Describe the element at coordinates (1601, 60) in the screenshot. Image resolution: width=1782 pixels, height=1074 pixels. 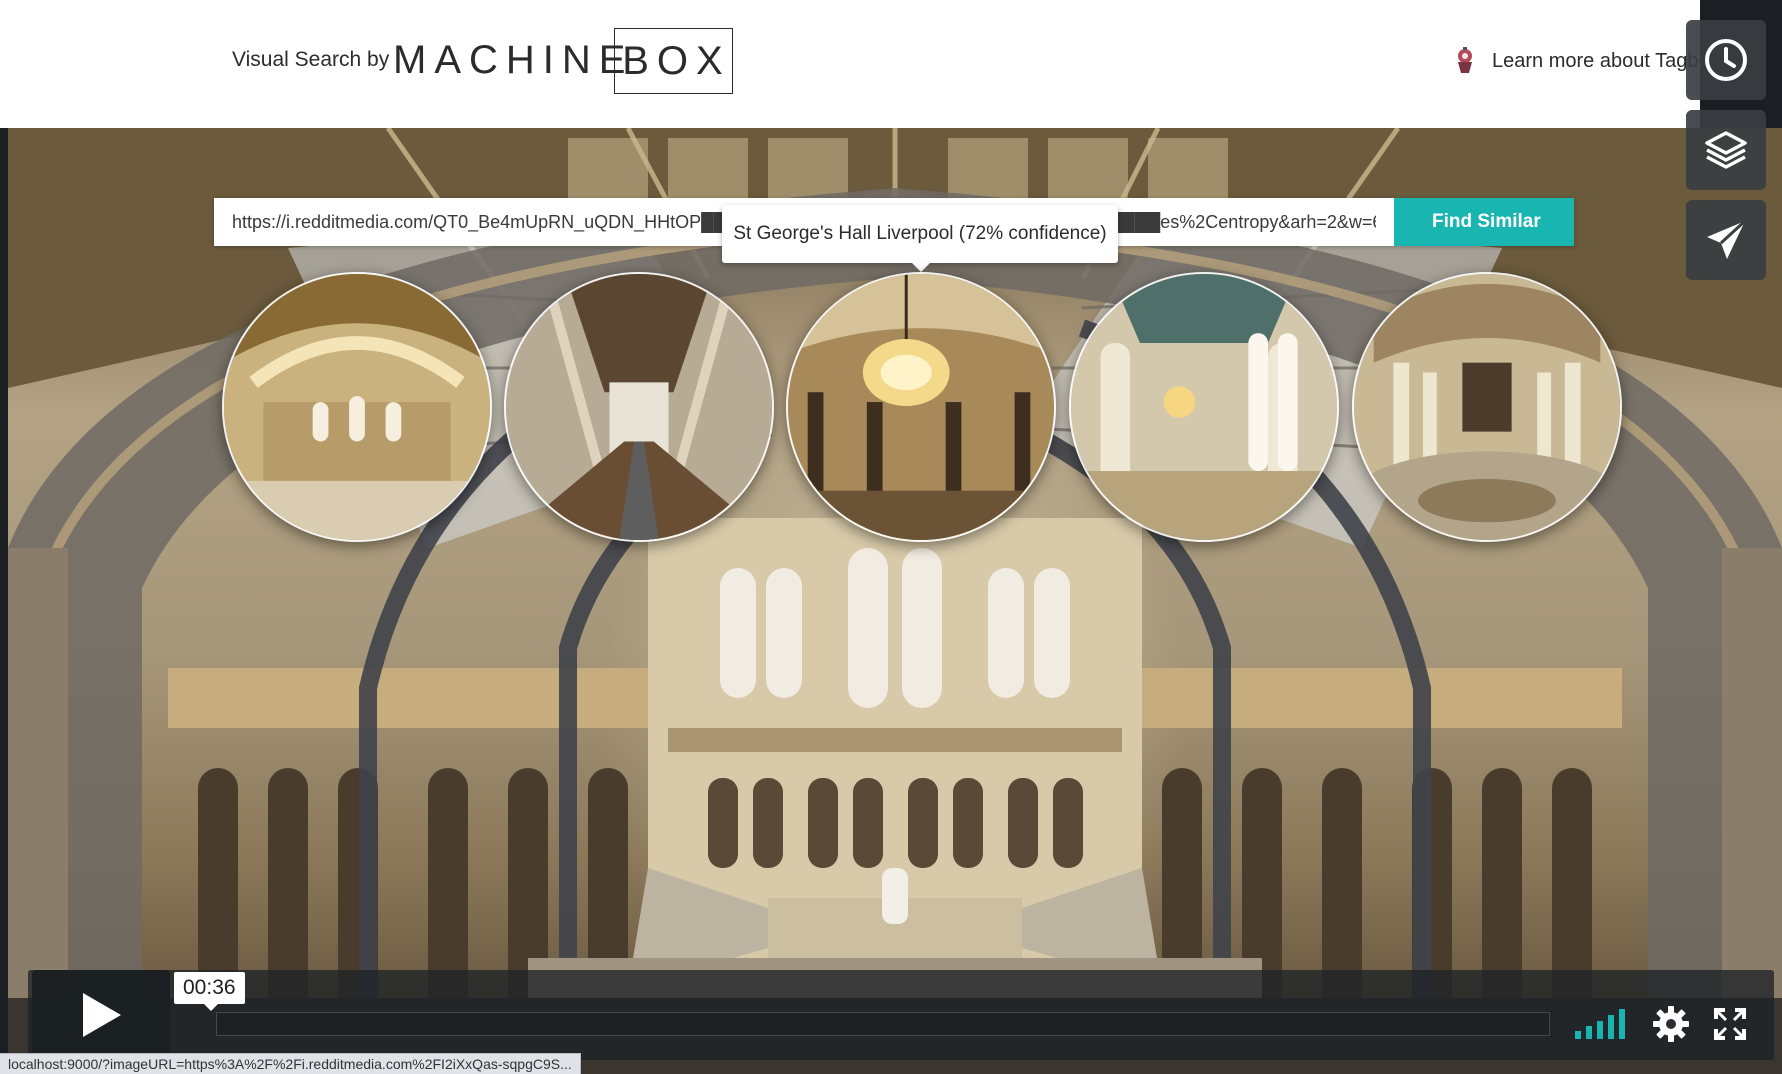
I see `learn-more-label: Learn more about Tagbo` at that location.